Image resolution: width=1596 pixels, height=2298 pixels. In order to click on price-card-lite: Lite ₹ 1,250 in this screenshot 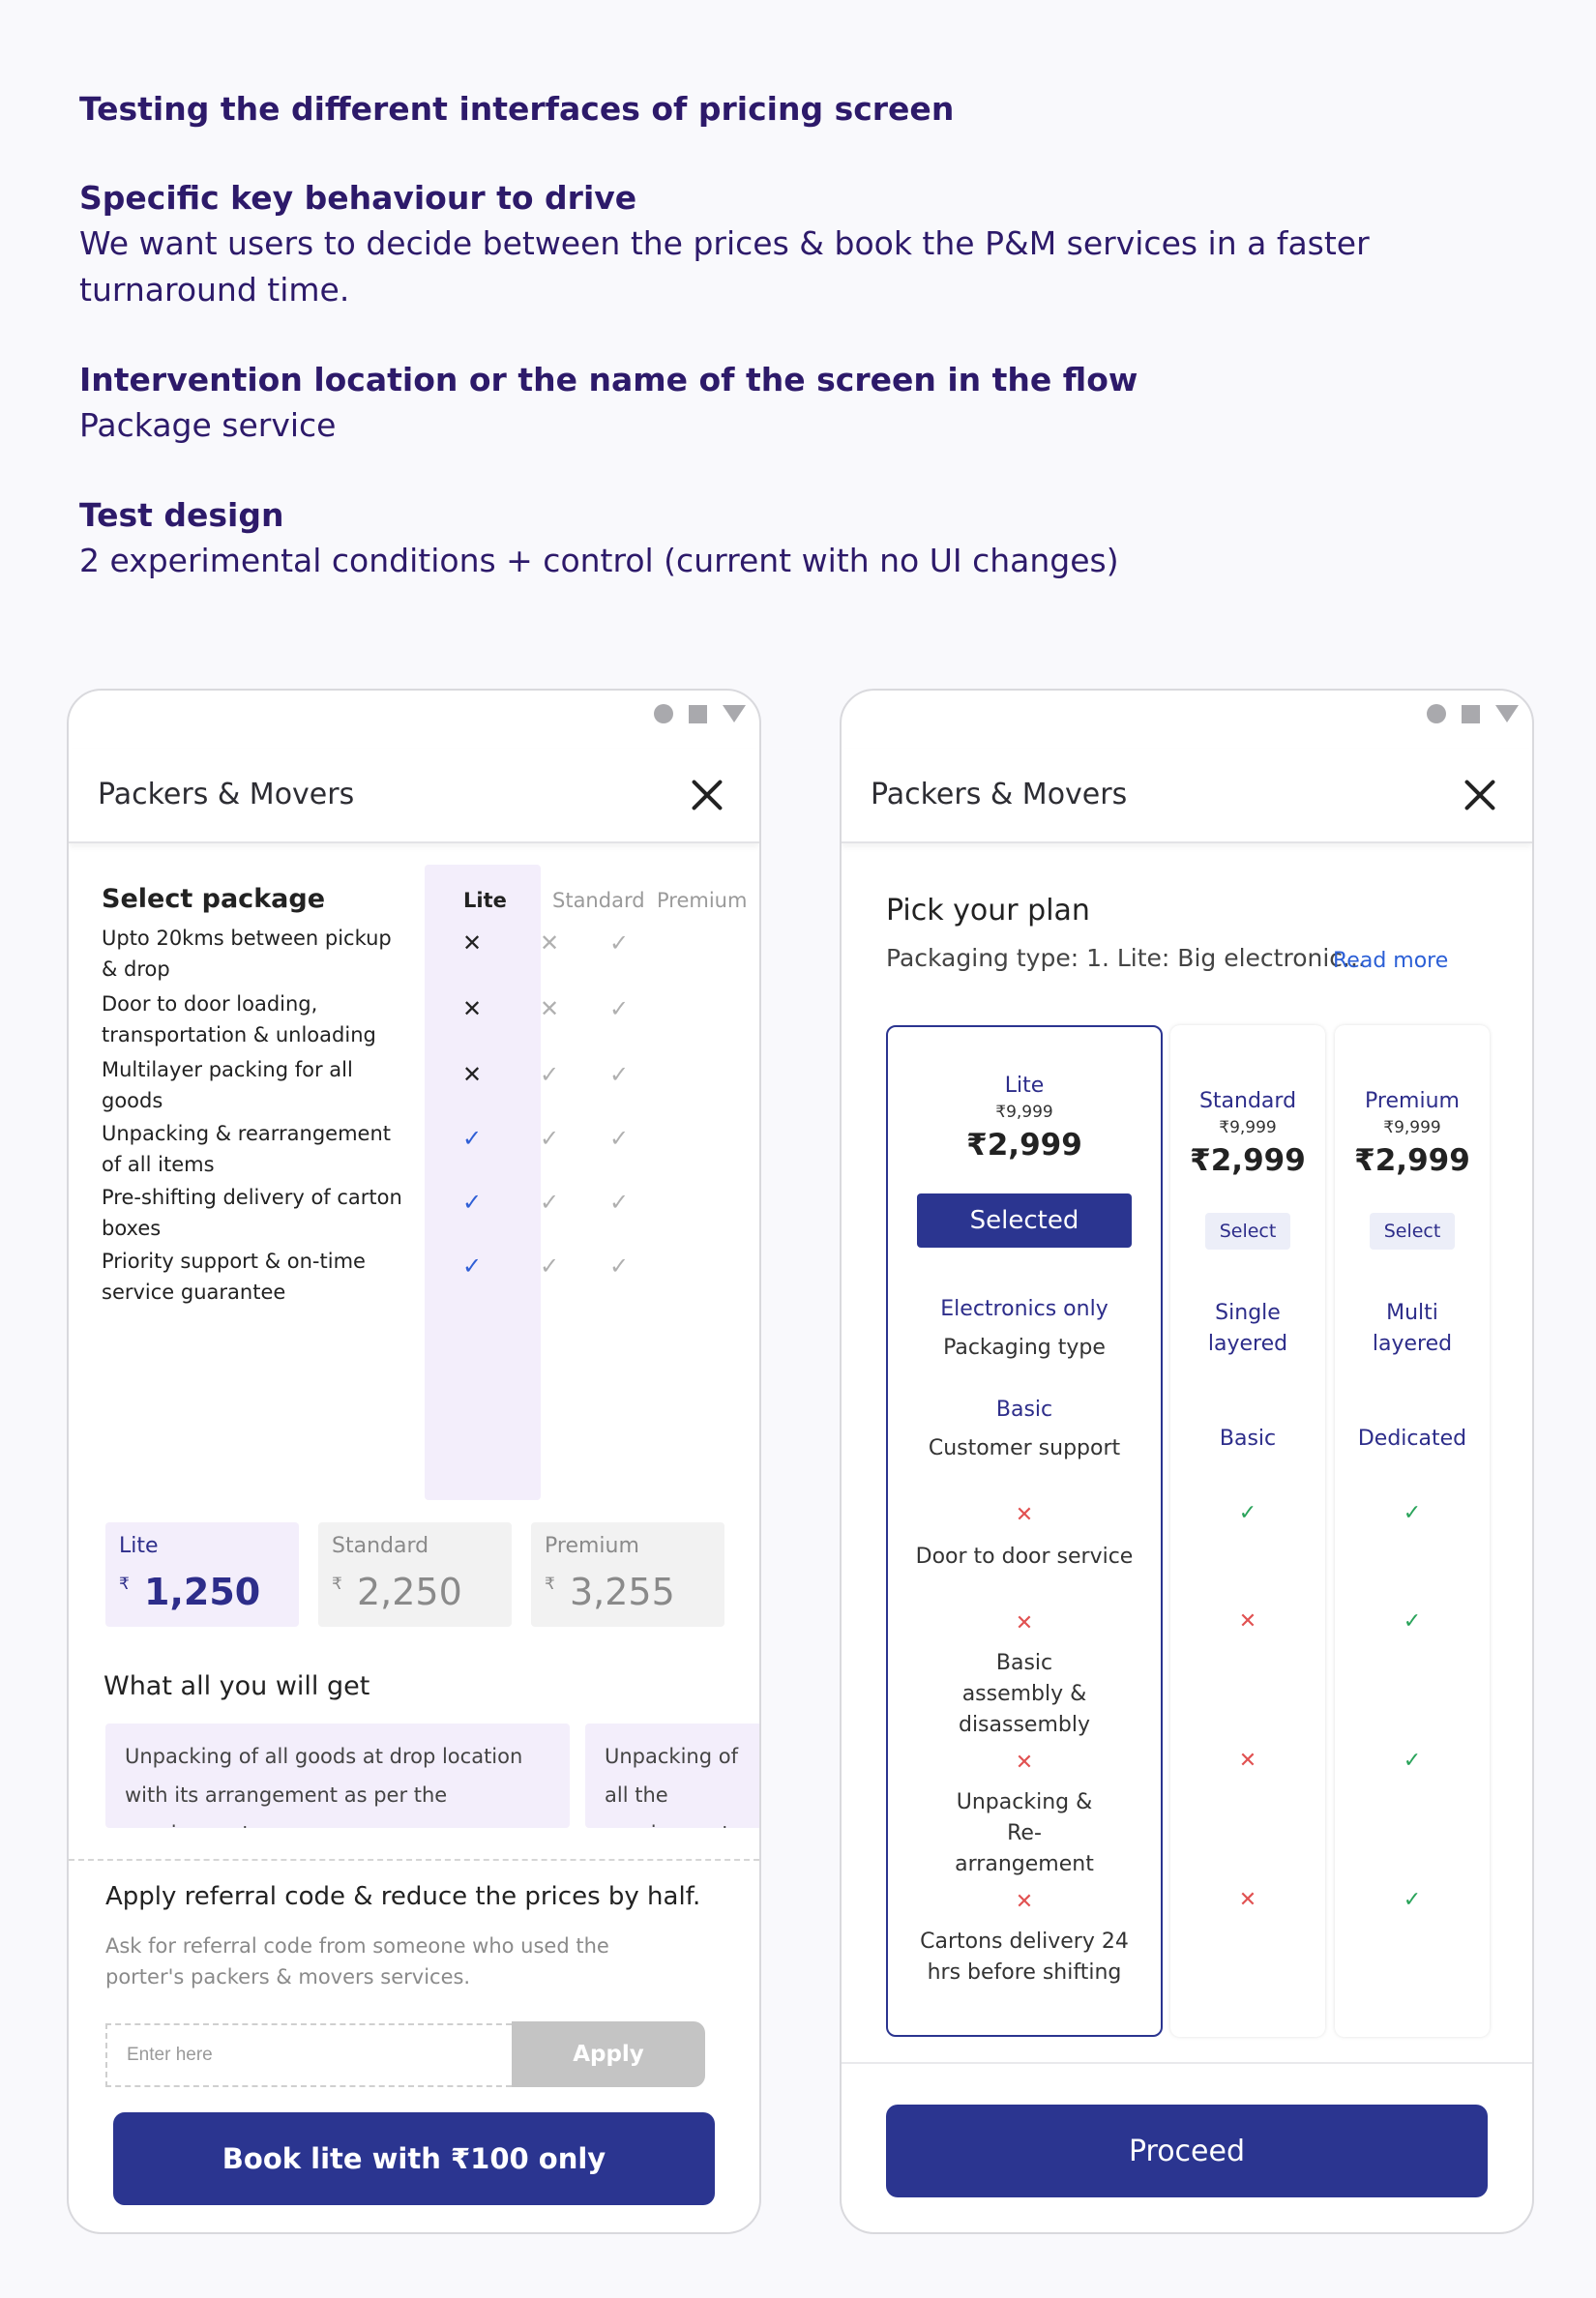, I will do `click(202, 1575)`.